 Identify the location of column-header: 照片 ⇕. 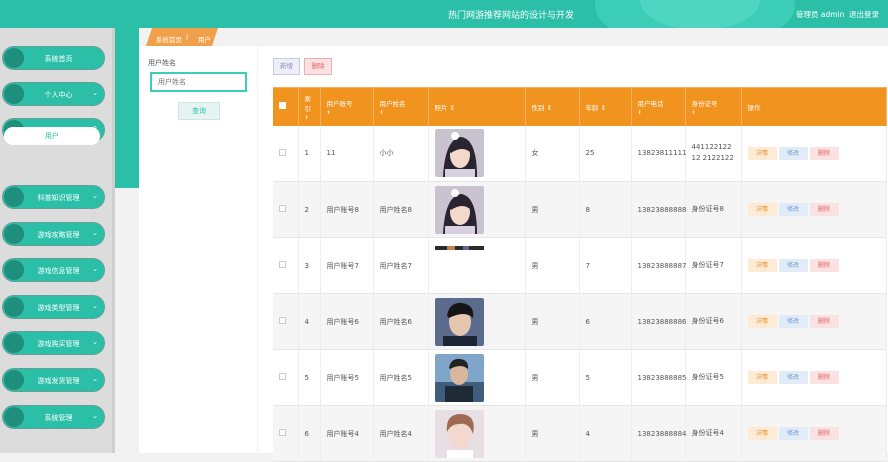
(477, 106).